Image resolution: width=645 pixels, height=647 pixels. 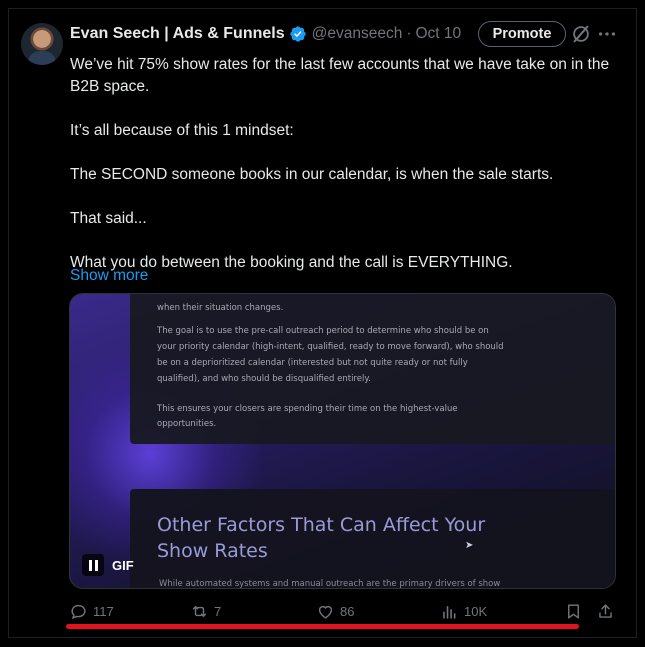 What do you see at coordinates (123, 565) in the screenshot?
I see `gif-badge: GIF` at bounding box center [123, 565].